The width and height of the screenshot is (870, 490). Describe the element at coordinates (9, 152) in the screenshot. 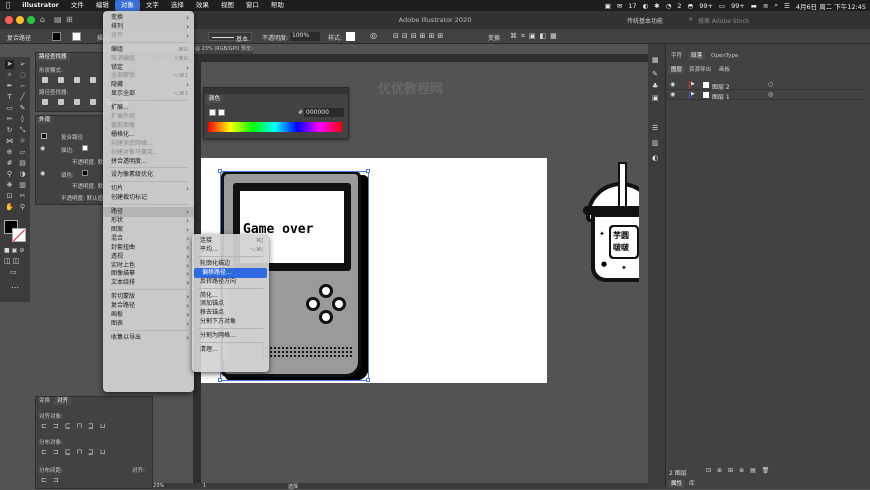

I see `shape-builder-icon: ⊕` at that location.